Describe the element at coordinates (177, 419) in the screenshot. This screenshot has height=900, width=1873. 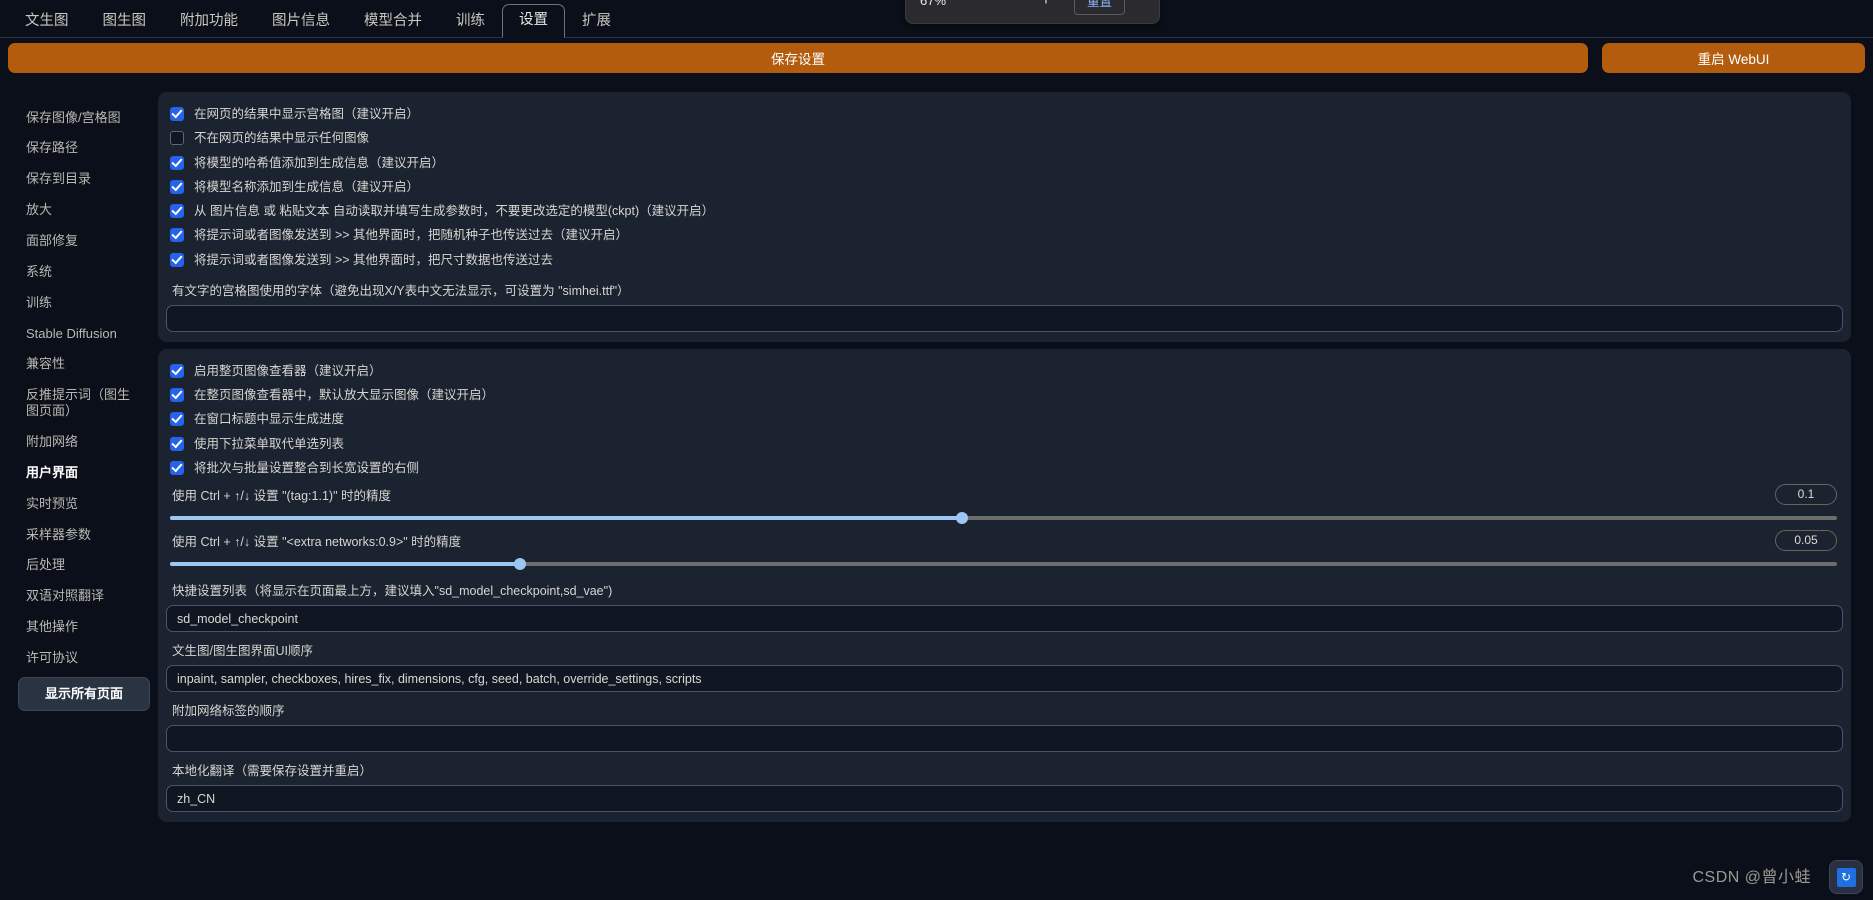
I see `checkbox-show-progress-in-title` at that location.